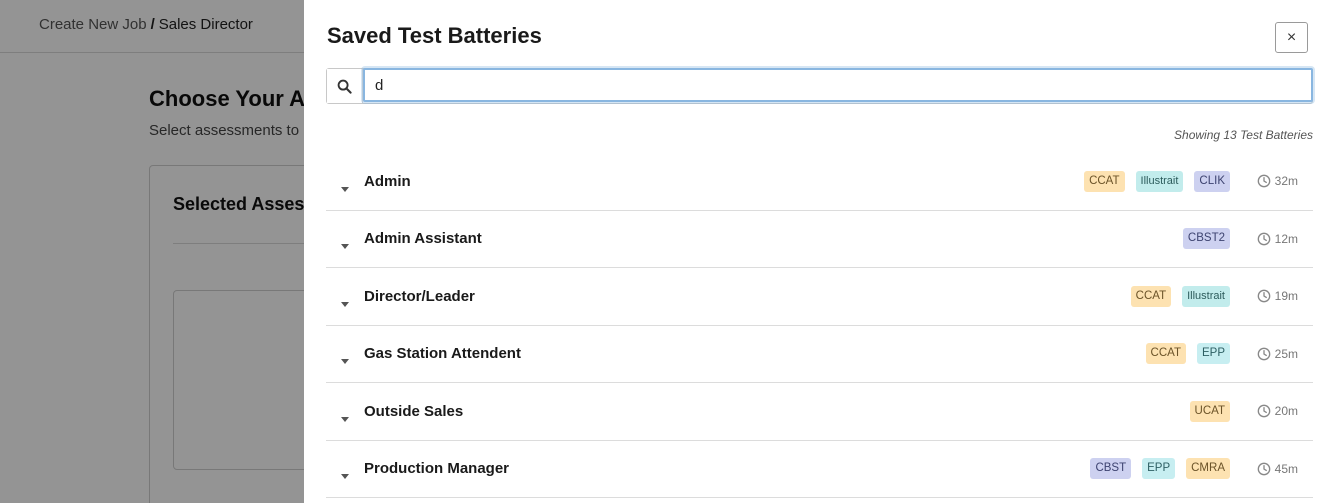 This screenshot has height=503, width=1332. Describe the element at coordinates (1286, 353) in the screenshot. I see `duration-value: 25m` at that location.